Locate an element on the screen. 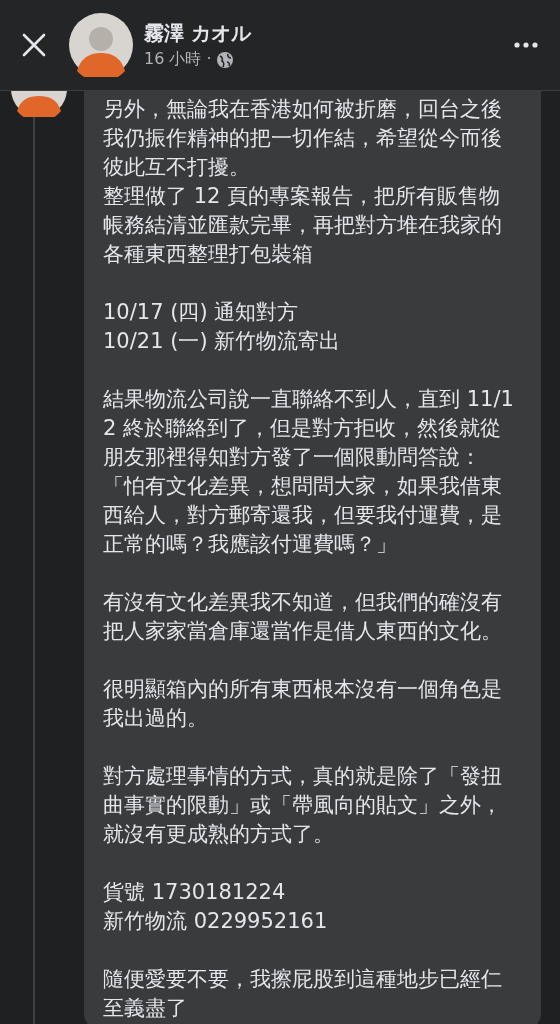 The height and width of the screenshot is (1024, 560). comment-text: 10/17 (四) 通知對方 is located at coordinates (201, 312).